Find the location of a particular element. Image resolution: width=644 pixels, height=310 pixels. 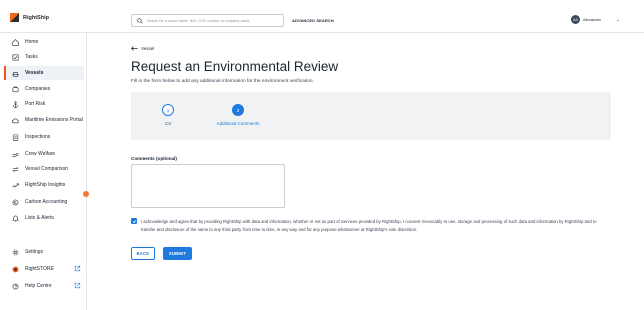

sidebar-item-label: Vessel Comparison is located at coordinates (47, 169).